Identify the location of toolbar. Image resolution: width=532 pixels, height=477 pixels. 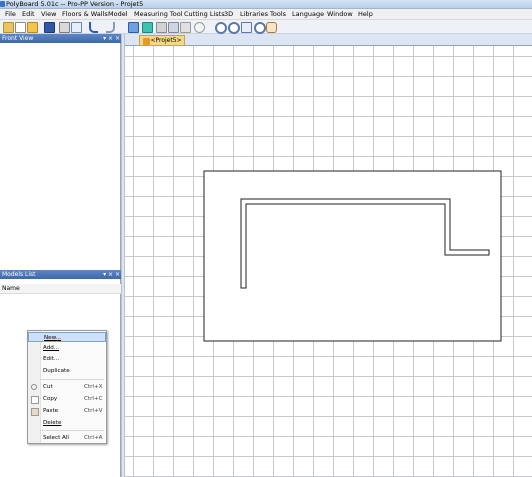
(266, 27).